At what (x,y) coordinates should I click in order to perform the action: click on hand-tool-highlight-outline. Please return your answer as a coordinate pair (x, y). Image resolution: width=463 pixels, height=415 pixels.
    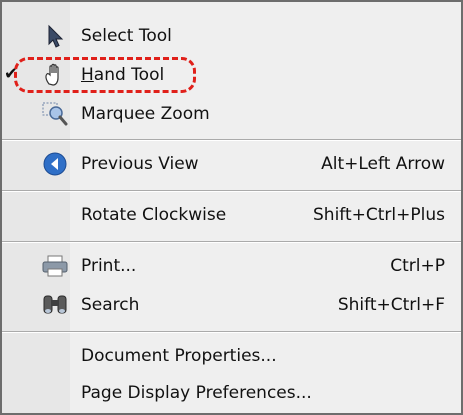
    Looking at the image, I should click on (105, 75).